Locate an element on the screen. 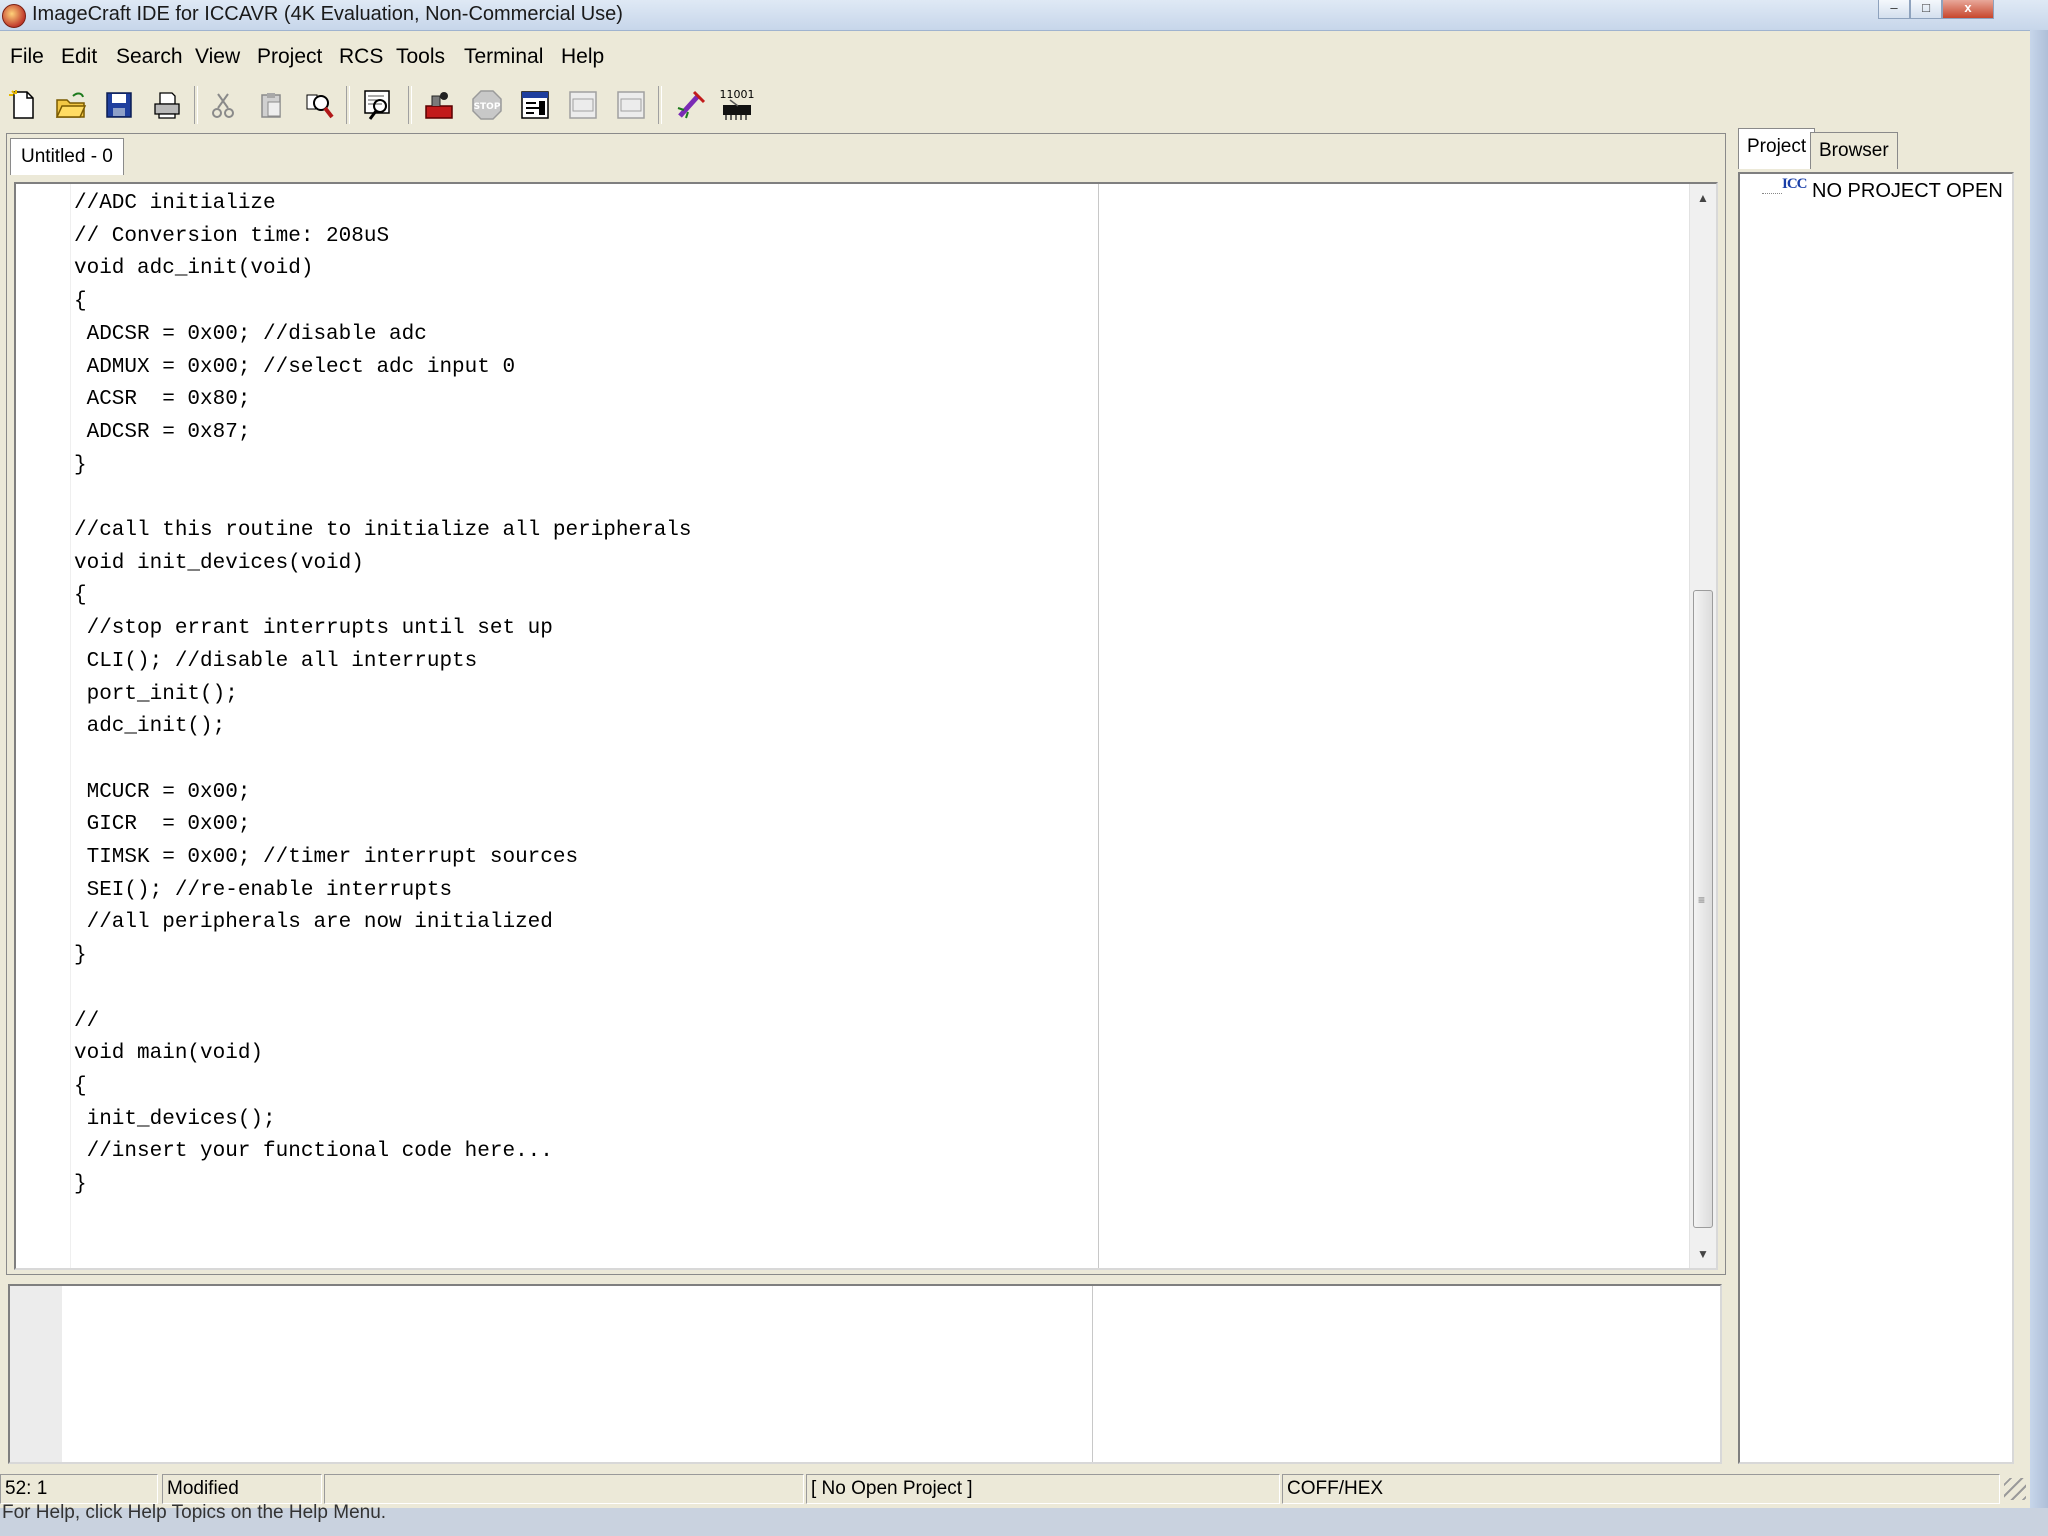 This screenshot has height=1536, width=2048. print-button is located at coordinates (167, 105).